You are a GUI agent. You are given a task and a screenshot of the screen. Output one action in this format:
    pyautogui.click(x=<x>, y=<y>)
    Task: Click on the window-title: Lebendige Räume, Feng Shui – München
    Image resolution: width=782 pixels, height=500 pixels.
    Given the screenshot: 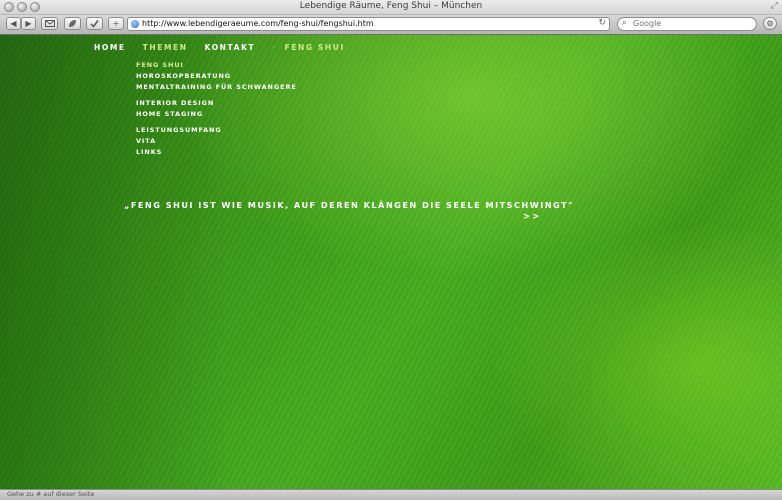 What is the action you would take?
    pyautogui.click(x=391, y=6)
    